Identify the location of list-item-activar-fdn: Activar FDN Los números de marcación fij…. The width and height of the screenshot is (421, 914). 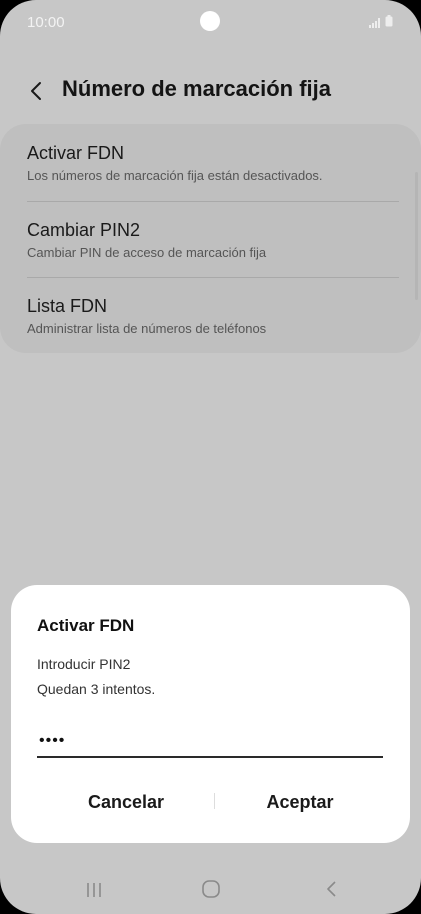
(217, 163).